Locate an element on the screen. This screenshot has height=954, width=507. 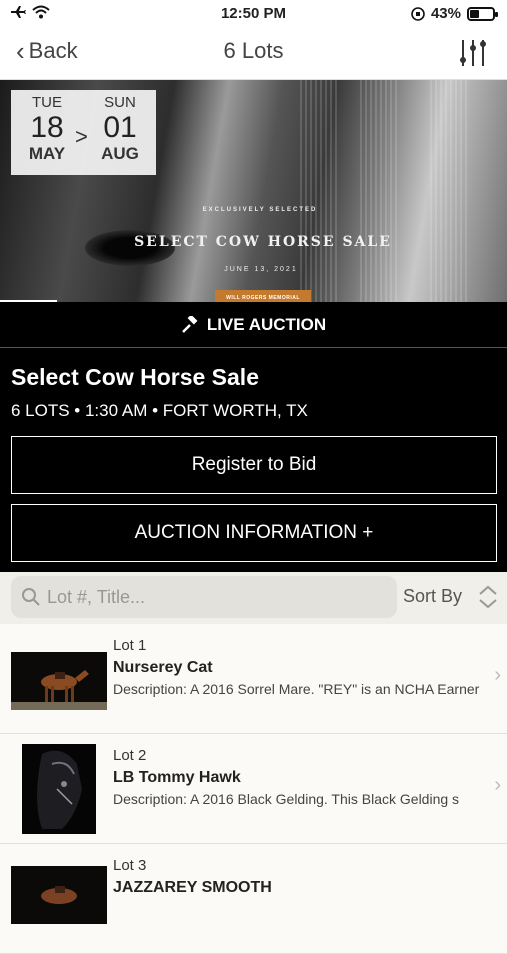
live-auction-banner: LIVE AUCTION is located at coordinates (253, 325).